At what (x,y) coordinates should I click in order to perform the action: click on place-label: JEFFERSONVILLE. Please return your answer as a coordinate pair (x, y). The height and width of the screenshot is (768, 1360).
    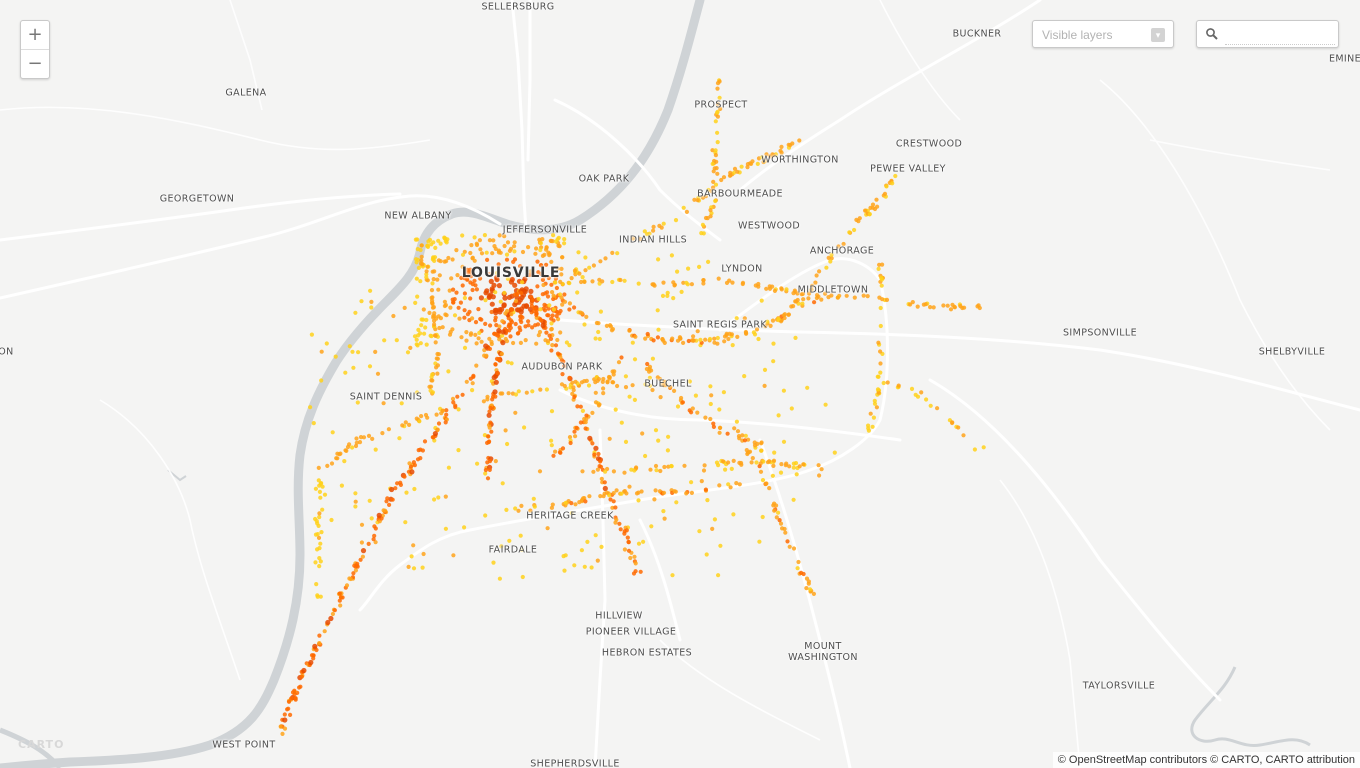
    Looking at the image, I should click on (545, 230).